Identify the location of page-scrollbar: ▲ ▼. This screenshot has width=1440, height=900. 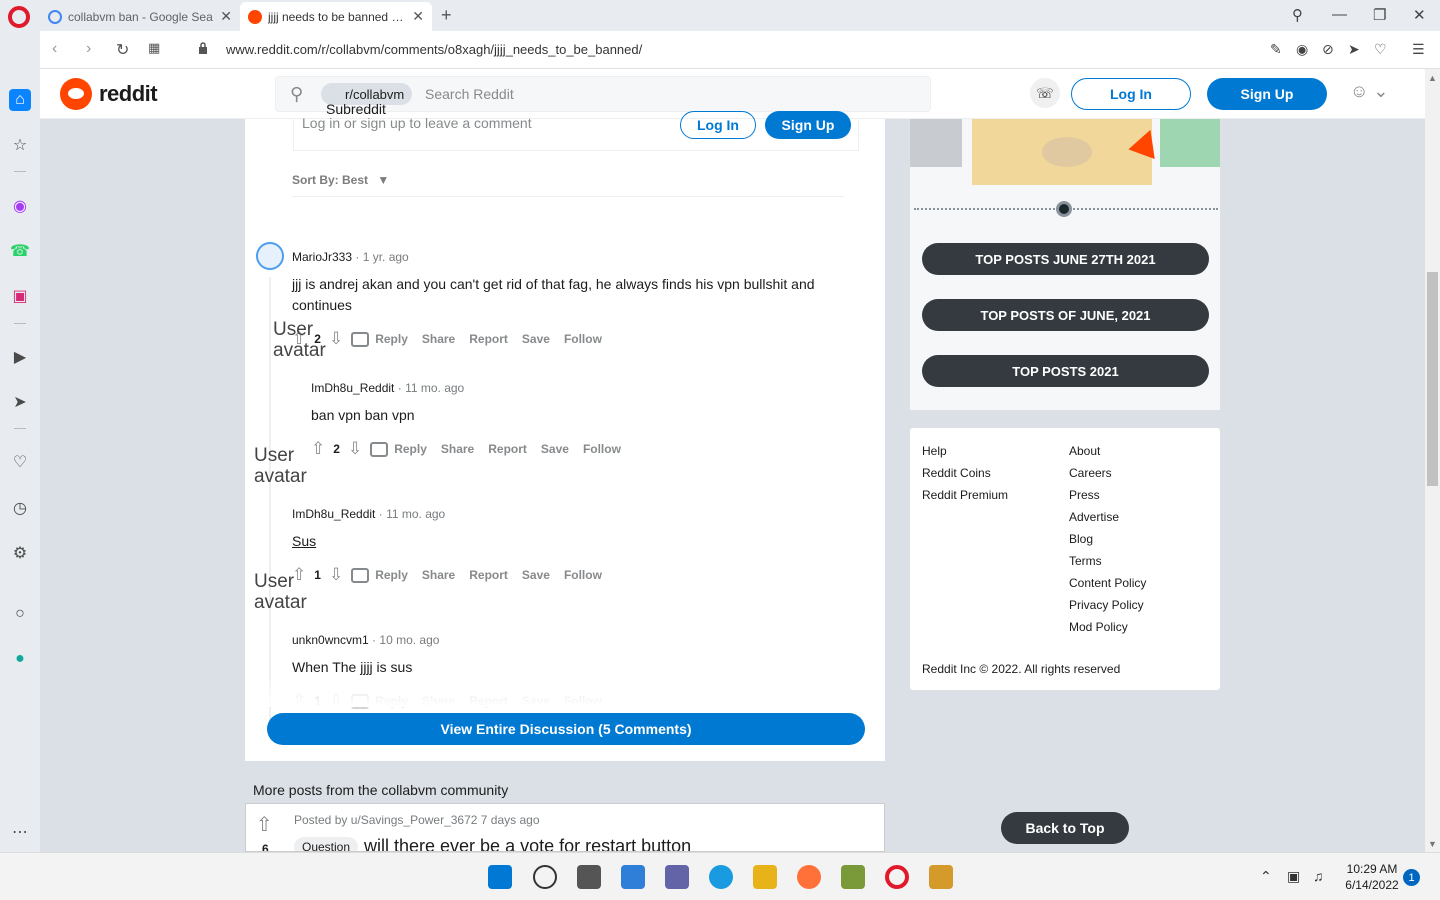
(1432, 460).